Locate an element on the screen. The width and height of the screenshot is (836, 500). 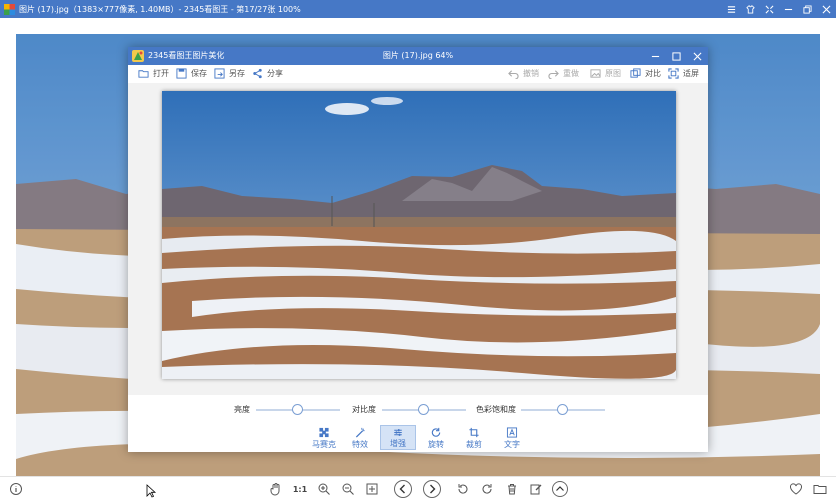
tool-rotate: 旋转 is located at coordinates (436, 437).